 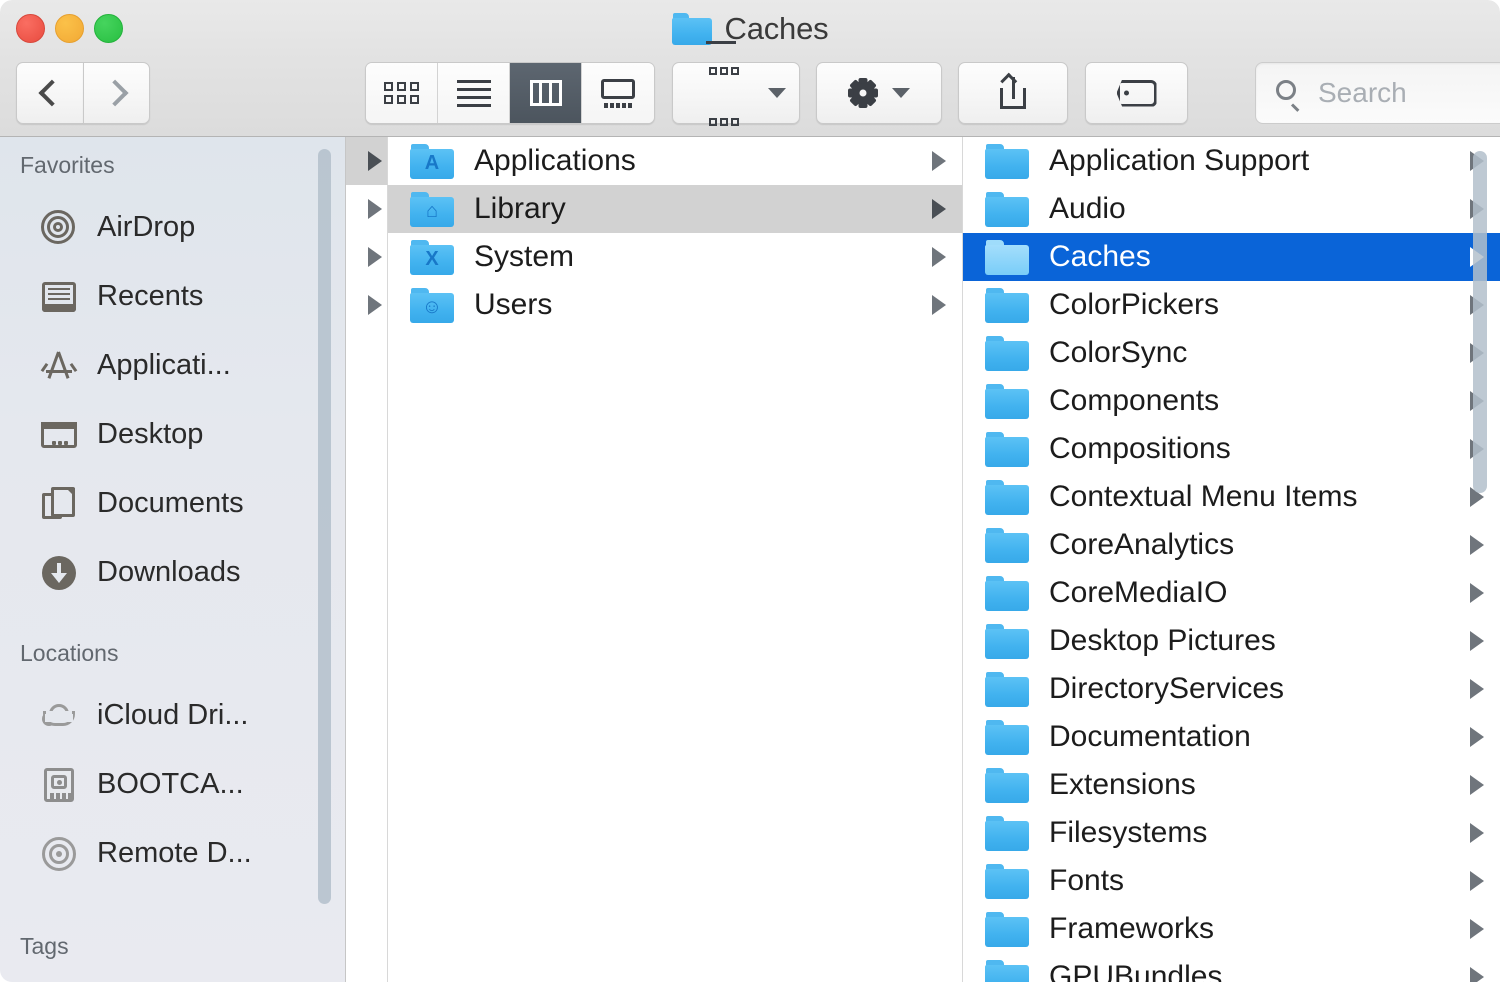 What do you see at coordinates (59, 716) in the screenshot?
I see `icloud-icon` at bounding box center [59, 716].